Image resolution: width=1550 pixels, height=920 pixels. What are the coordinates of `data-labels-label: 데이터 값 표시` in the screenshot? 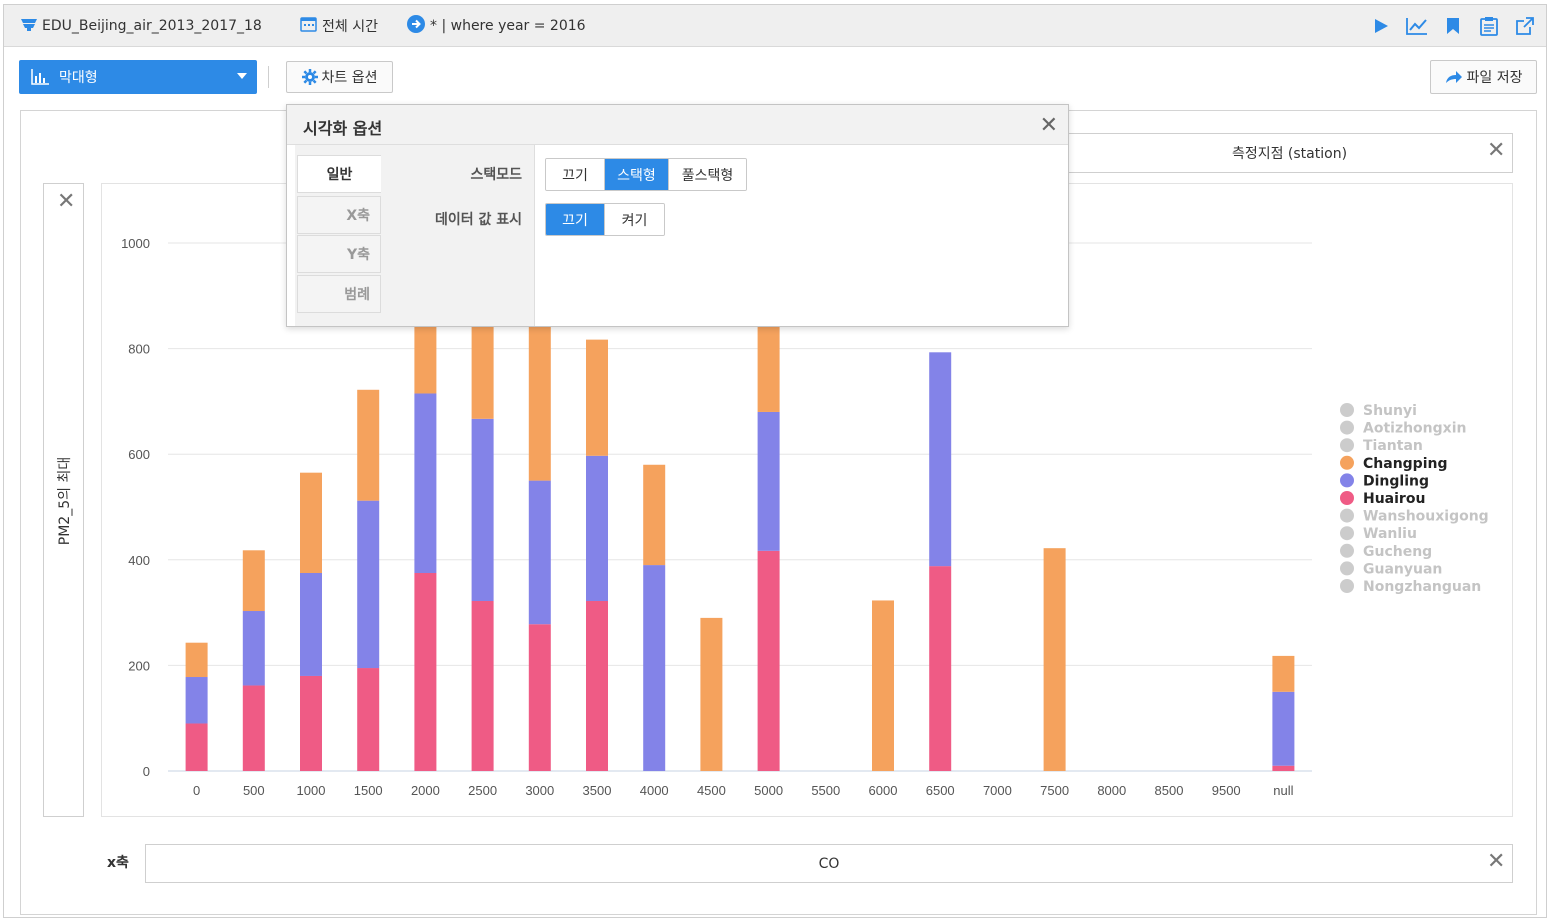 It's located at (478, 220).